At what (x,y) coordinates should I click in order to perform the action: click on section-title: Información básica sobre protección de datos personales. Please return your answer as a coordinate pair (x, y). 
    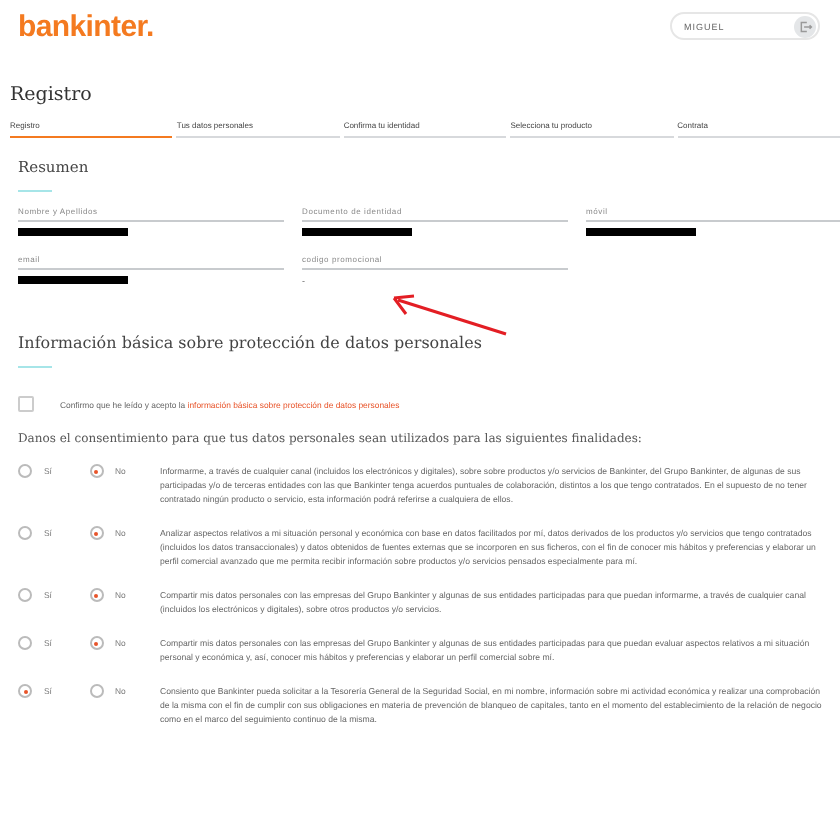
    Looking at the image, I should click on (251, 343).